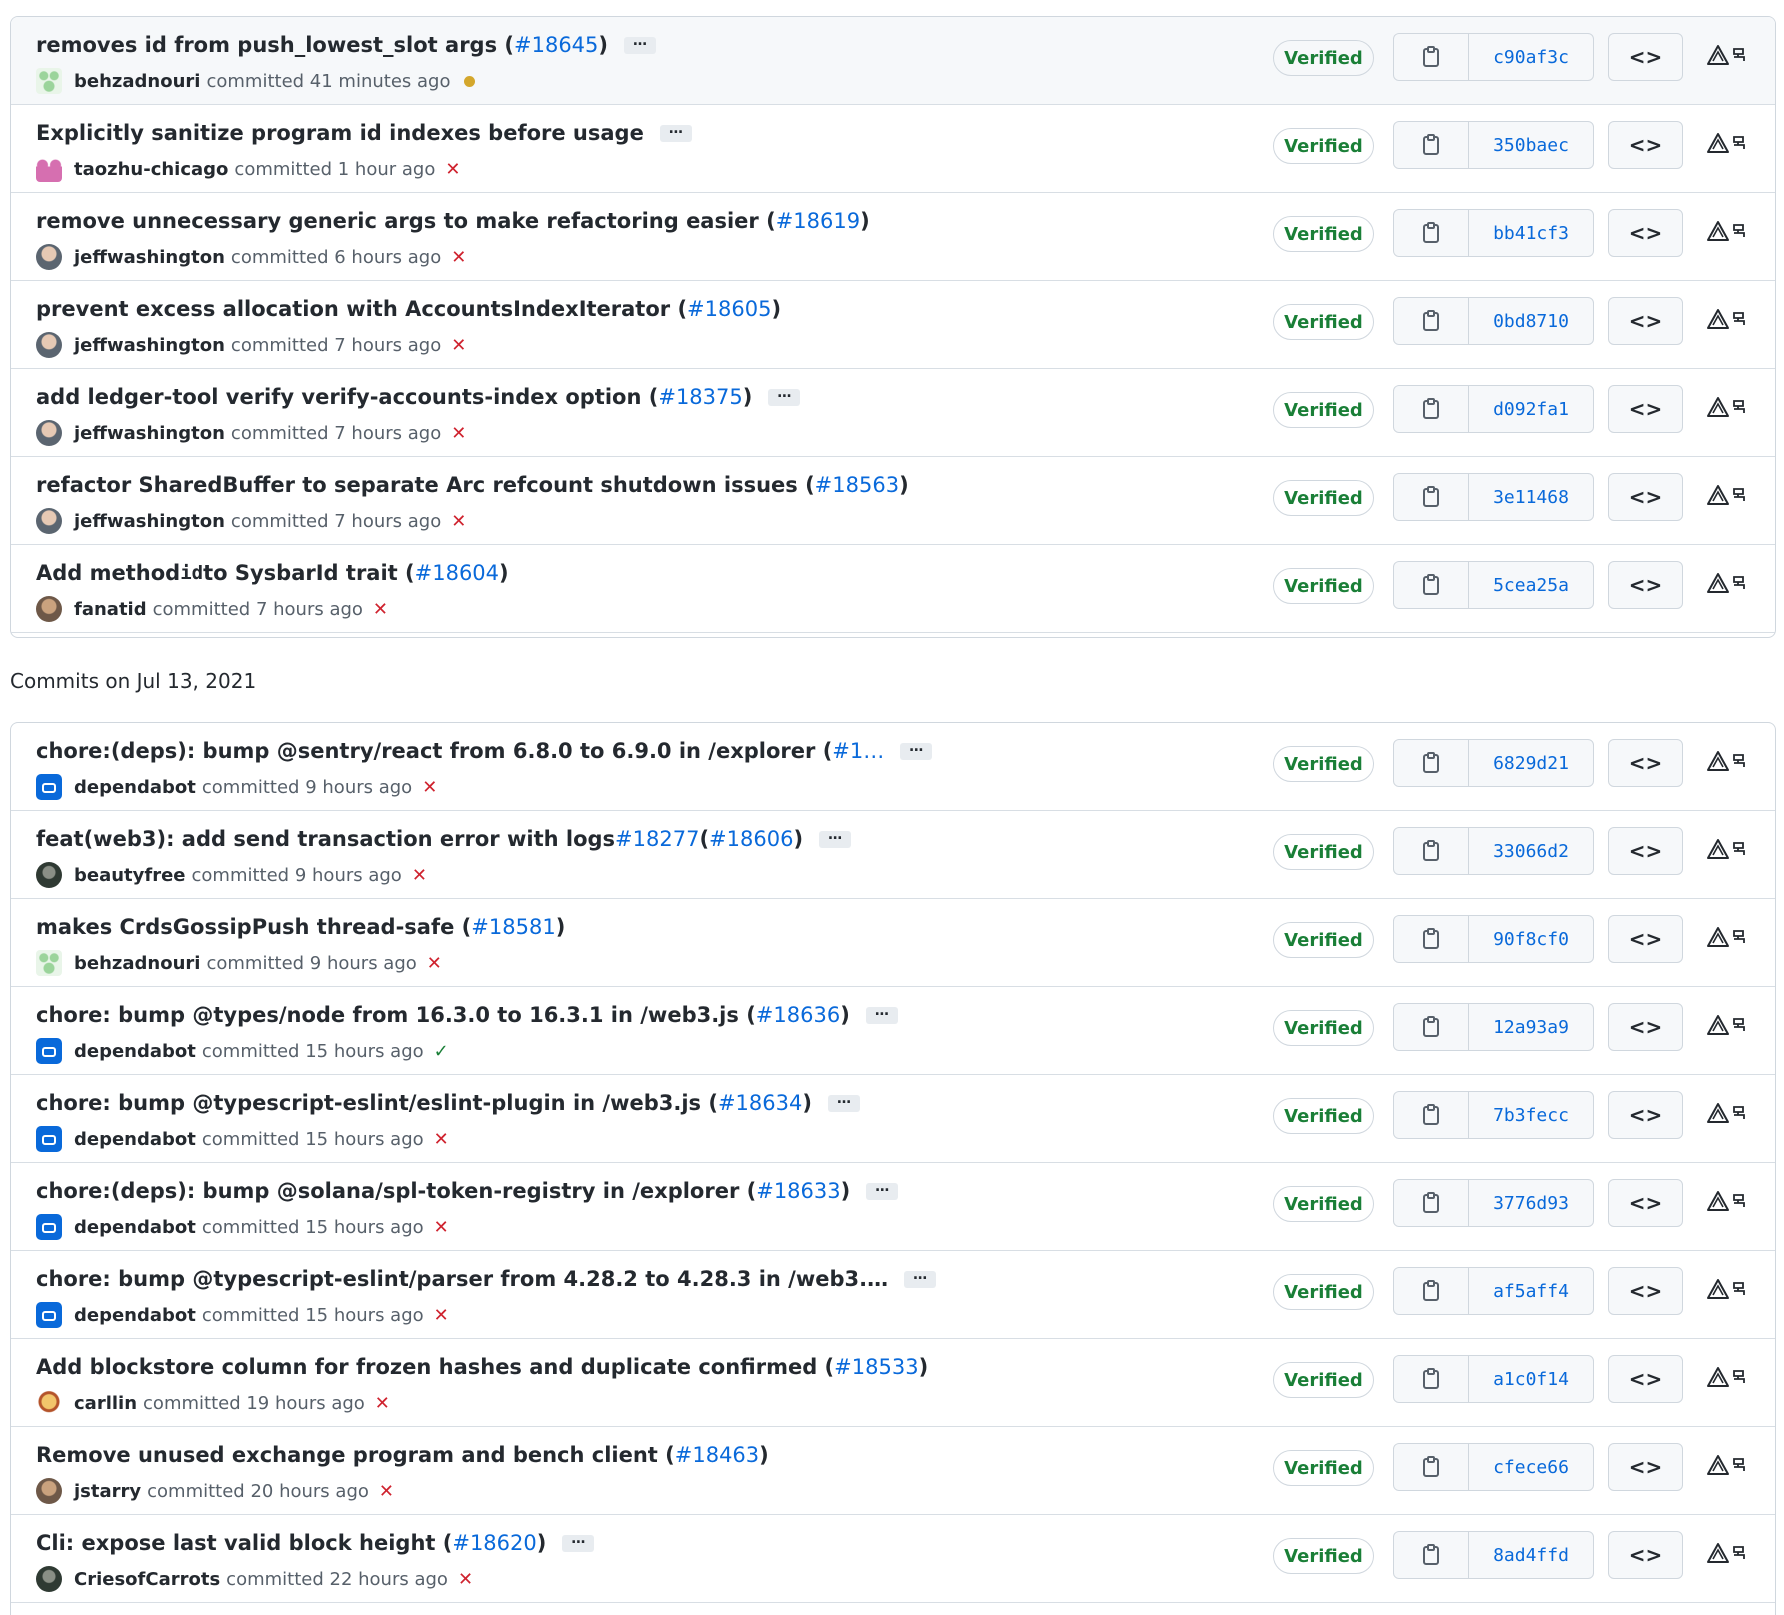  What do you see at coordinates (1531, 57) in the screenshot?
I see `commit-sha-link: c90af3c` at bounding box center [1531, 57].